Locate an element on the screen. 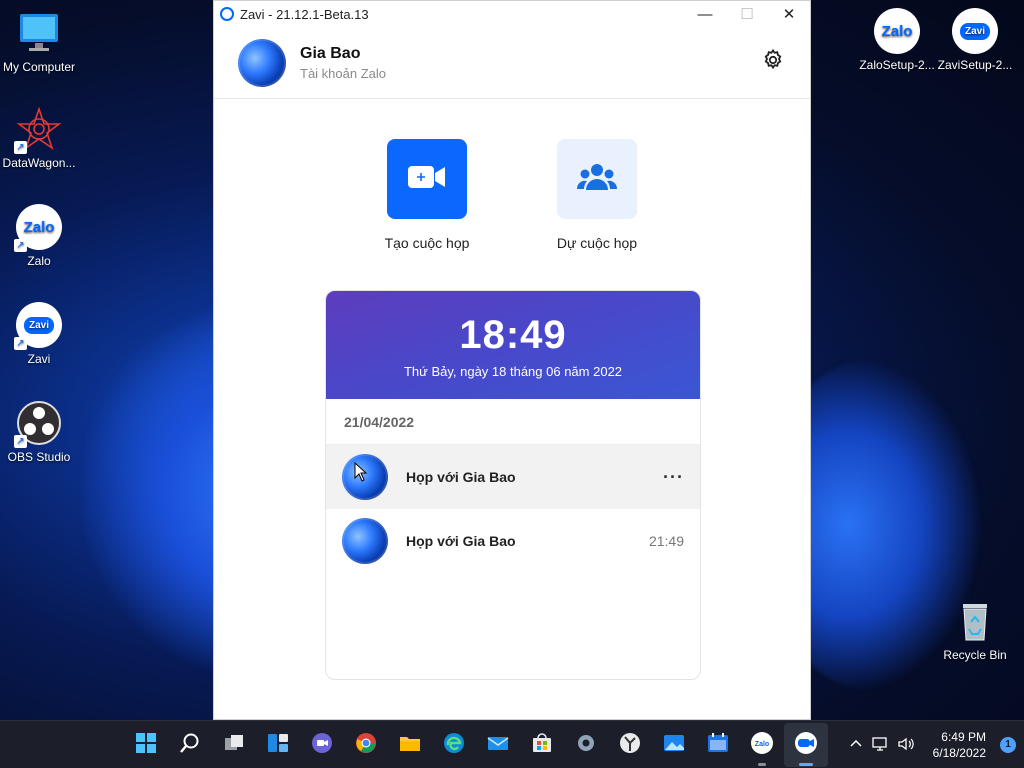  profile-header: Gia Bao Tài khoản Zalo is located at coordinates (512, 63).